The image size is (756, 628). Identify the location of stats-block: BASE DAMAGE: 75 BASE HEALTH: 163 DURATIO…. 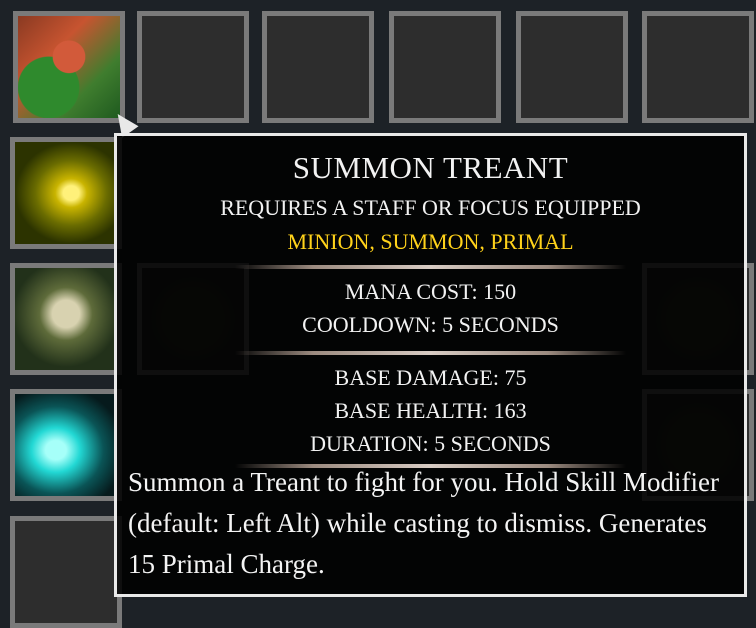
(430, 410).